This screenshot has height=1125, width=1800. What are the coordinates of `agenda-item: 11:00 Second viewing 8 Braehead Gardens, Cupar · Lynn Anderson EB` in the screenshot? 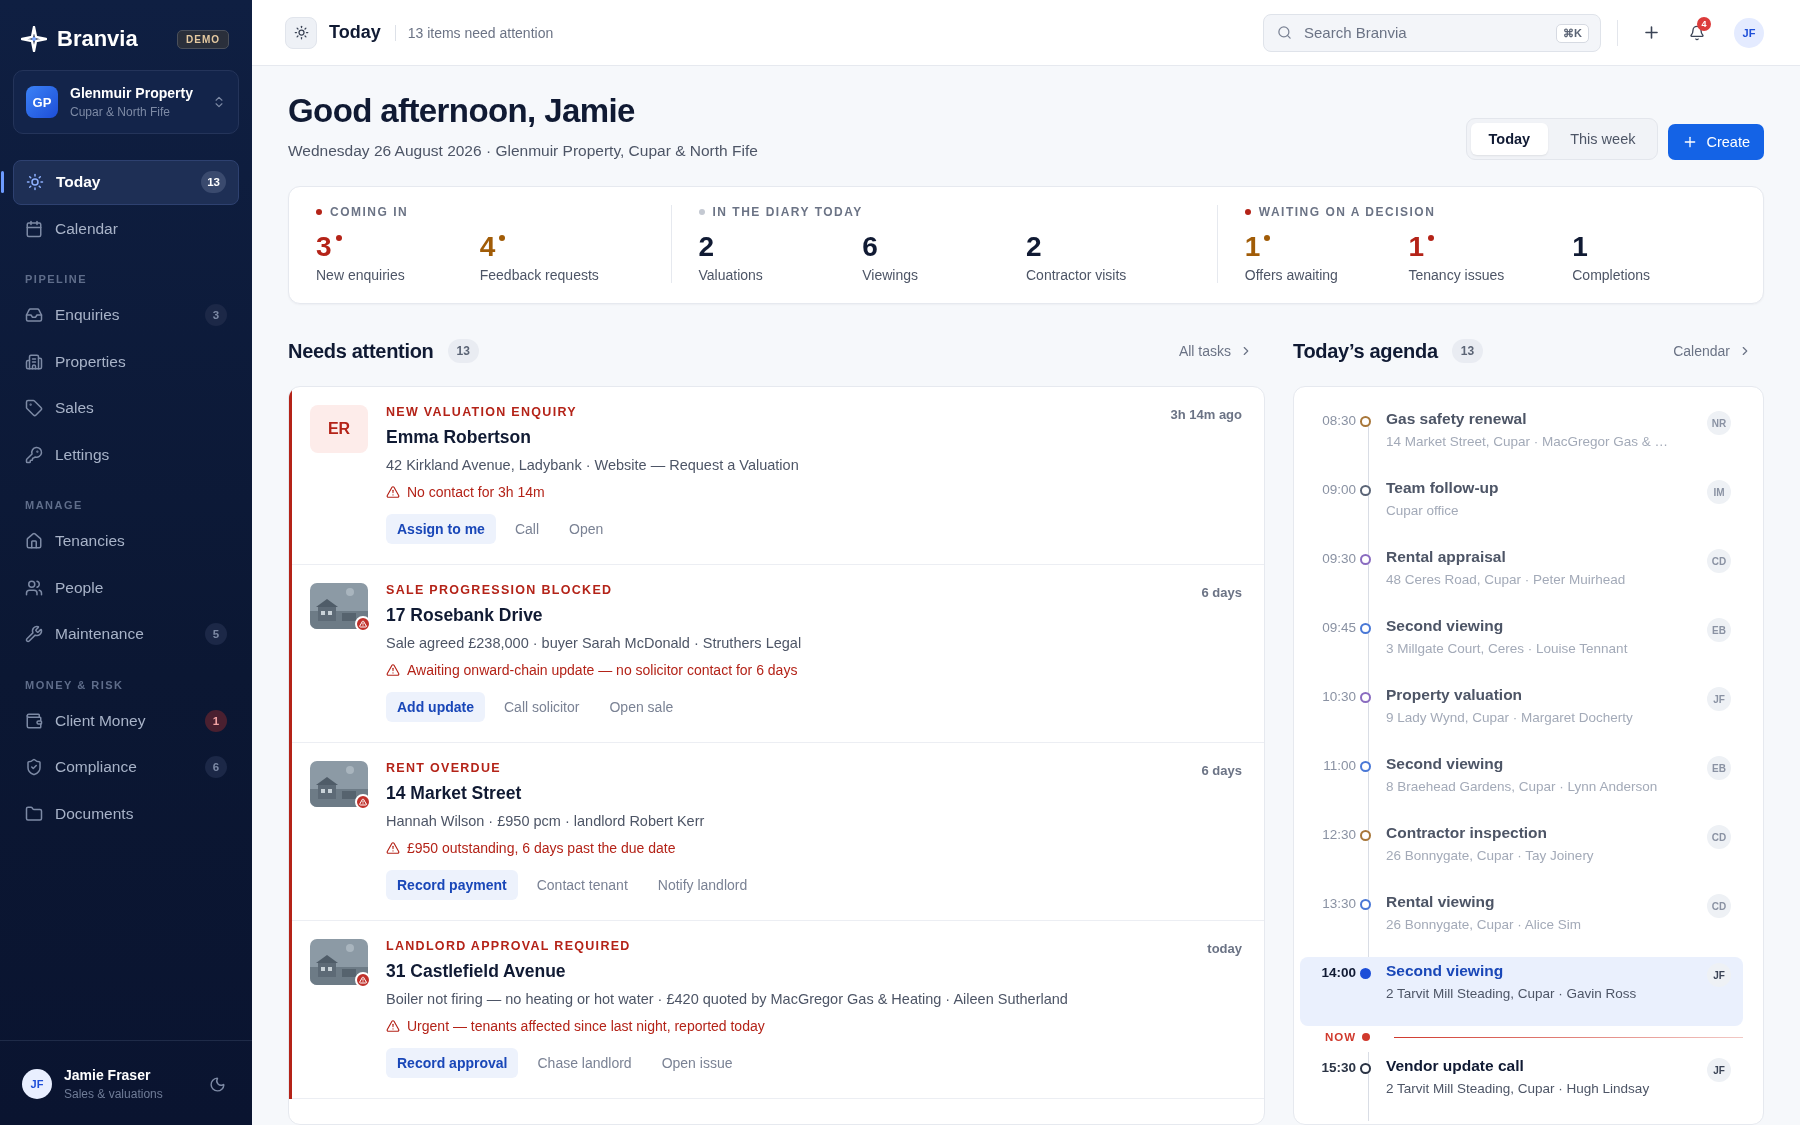 It's located at (1527, 784).